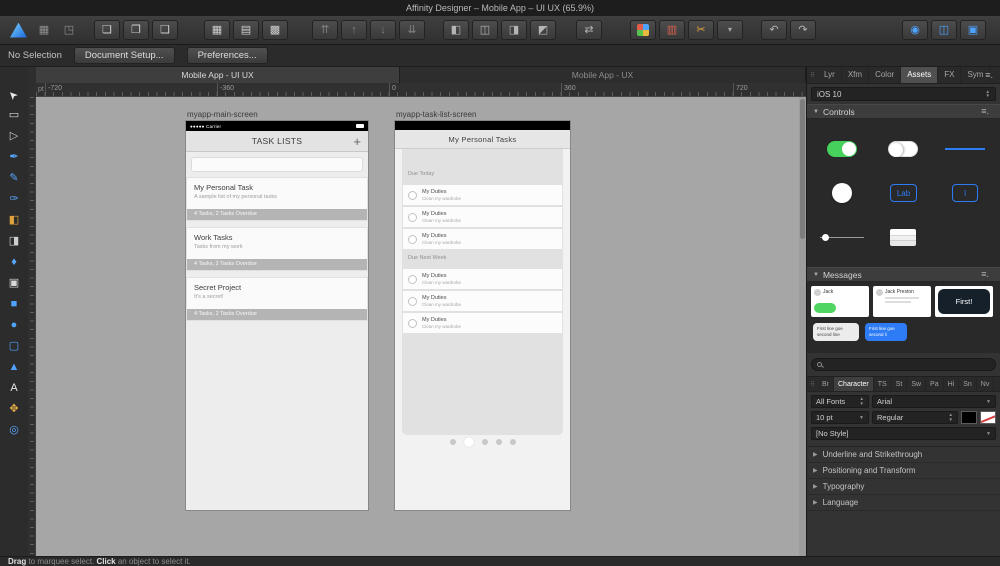  What do you see at coordinates (988, 417) in the screenshot?
I see `stroke-none-swatch` at bounding box center [988, 417].